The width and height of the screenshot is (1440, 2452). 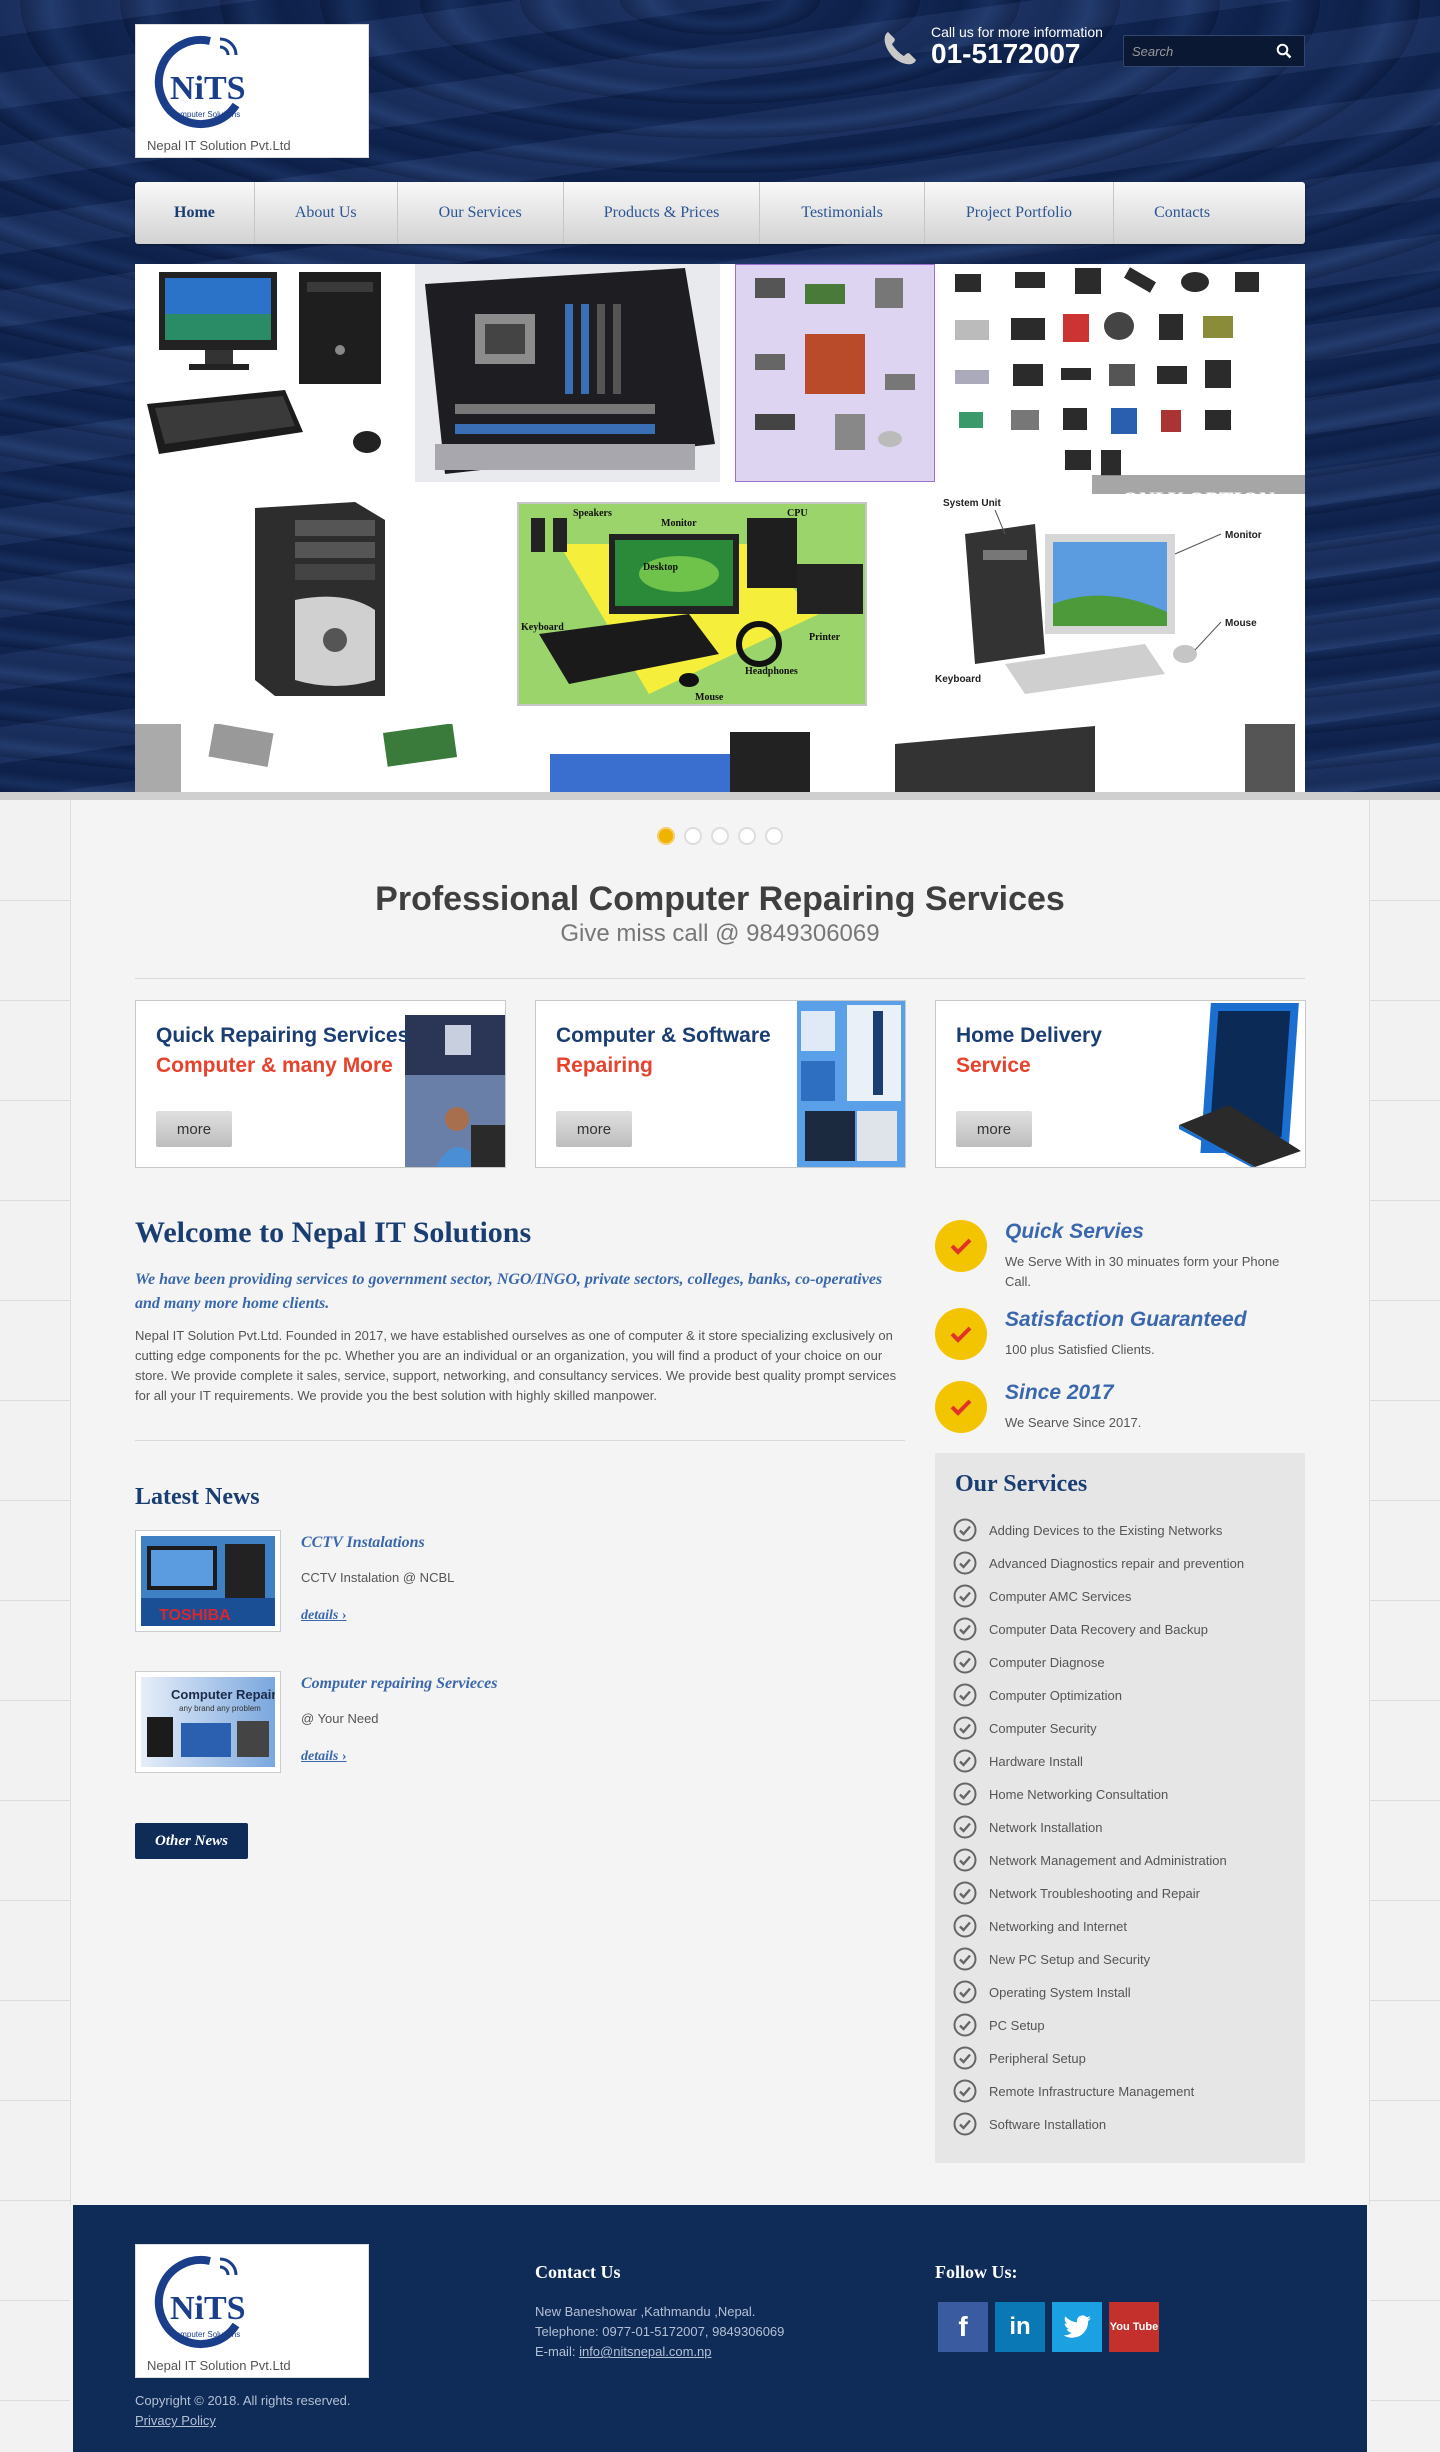 What do you see at coordinates (1029, 1035) in the screenshot?
I see `feature-title: Home Delivery` at bounding box center [1029, 1035].